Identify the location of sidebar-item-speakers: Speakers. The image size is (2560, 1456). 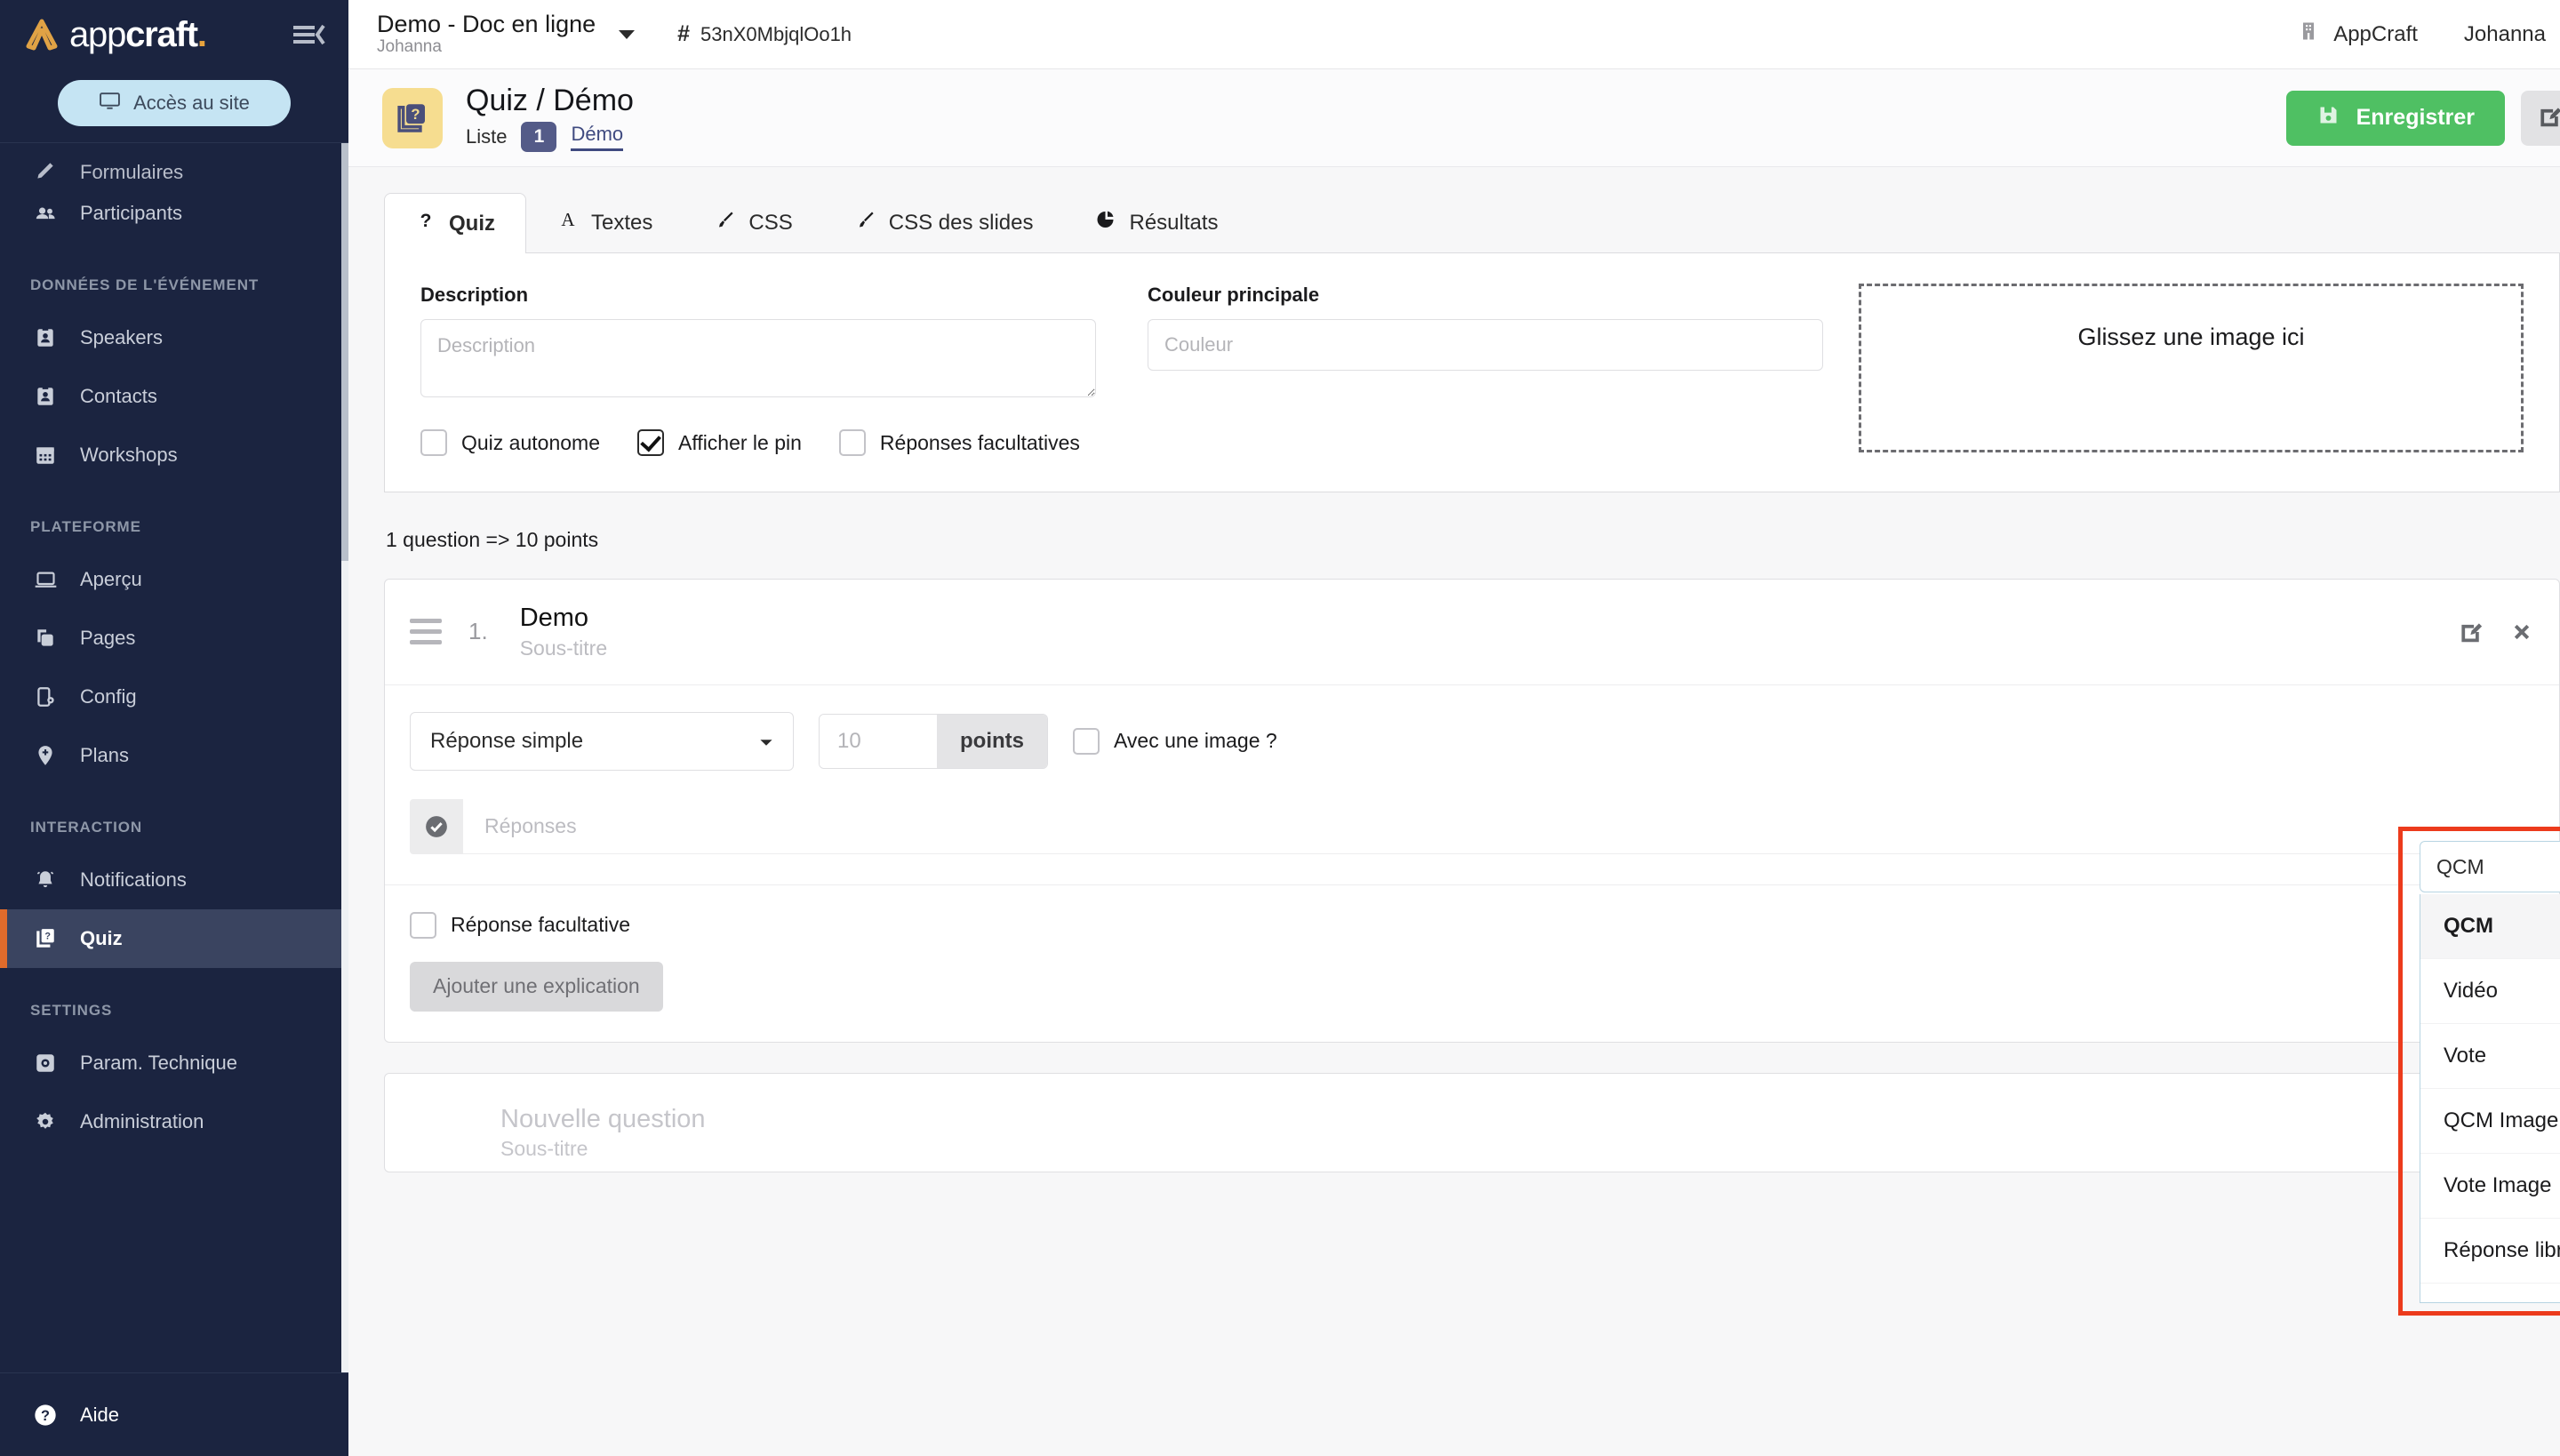
(174, 337).